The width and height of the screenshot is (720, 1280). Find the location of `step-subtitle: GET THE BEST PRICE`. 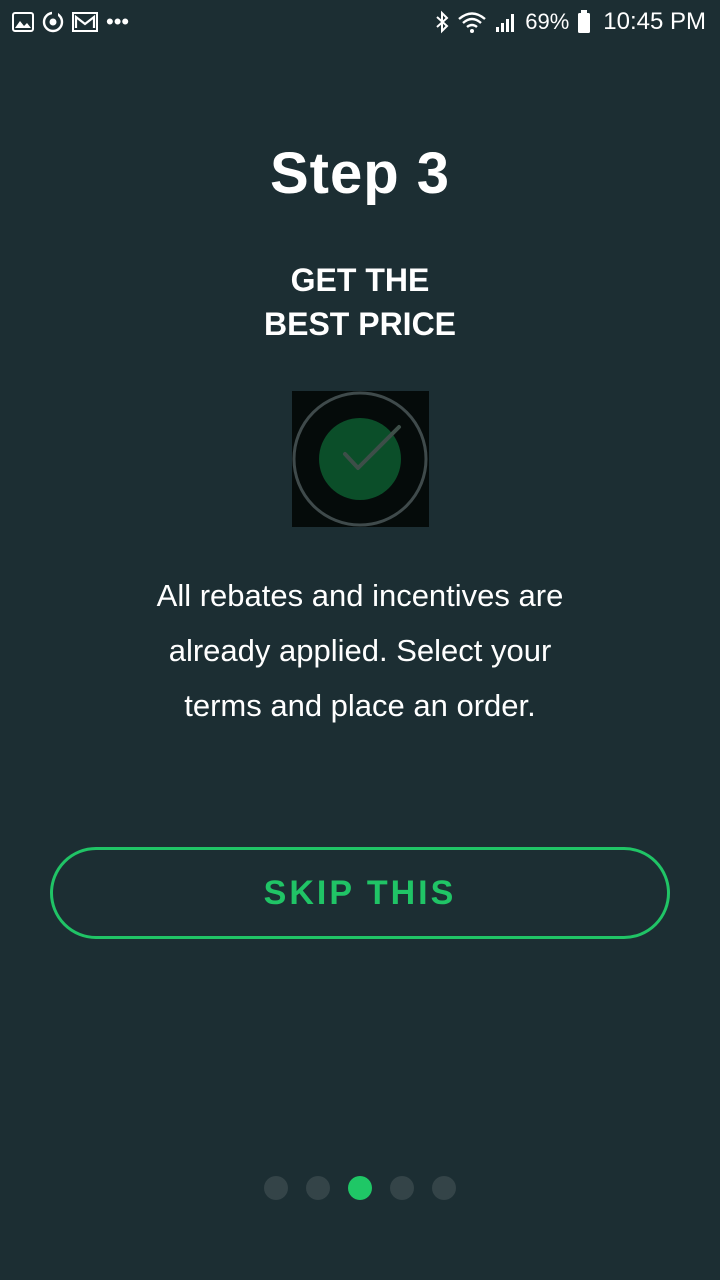

step-subtitle: GET THE BEST PRICE is located at coordinates (360, 302).